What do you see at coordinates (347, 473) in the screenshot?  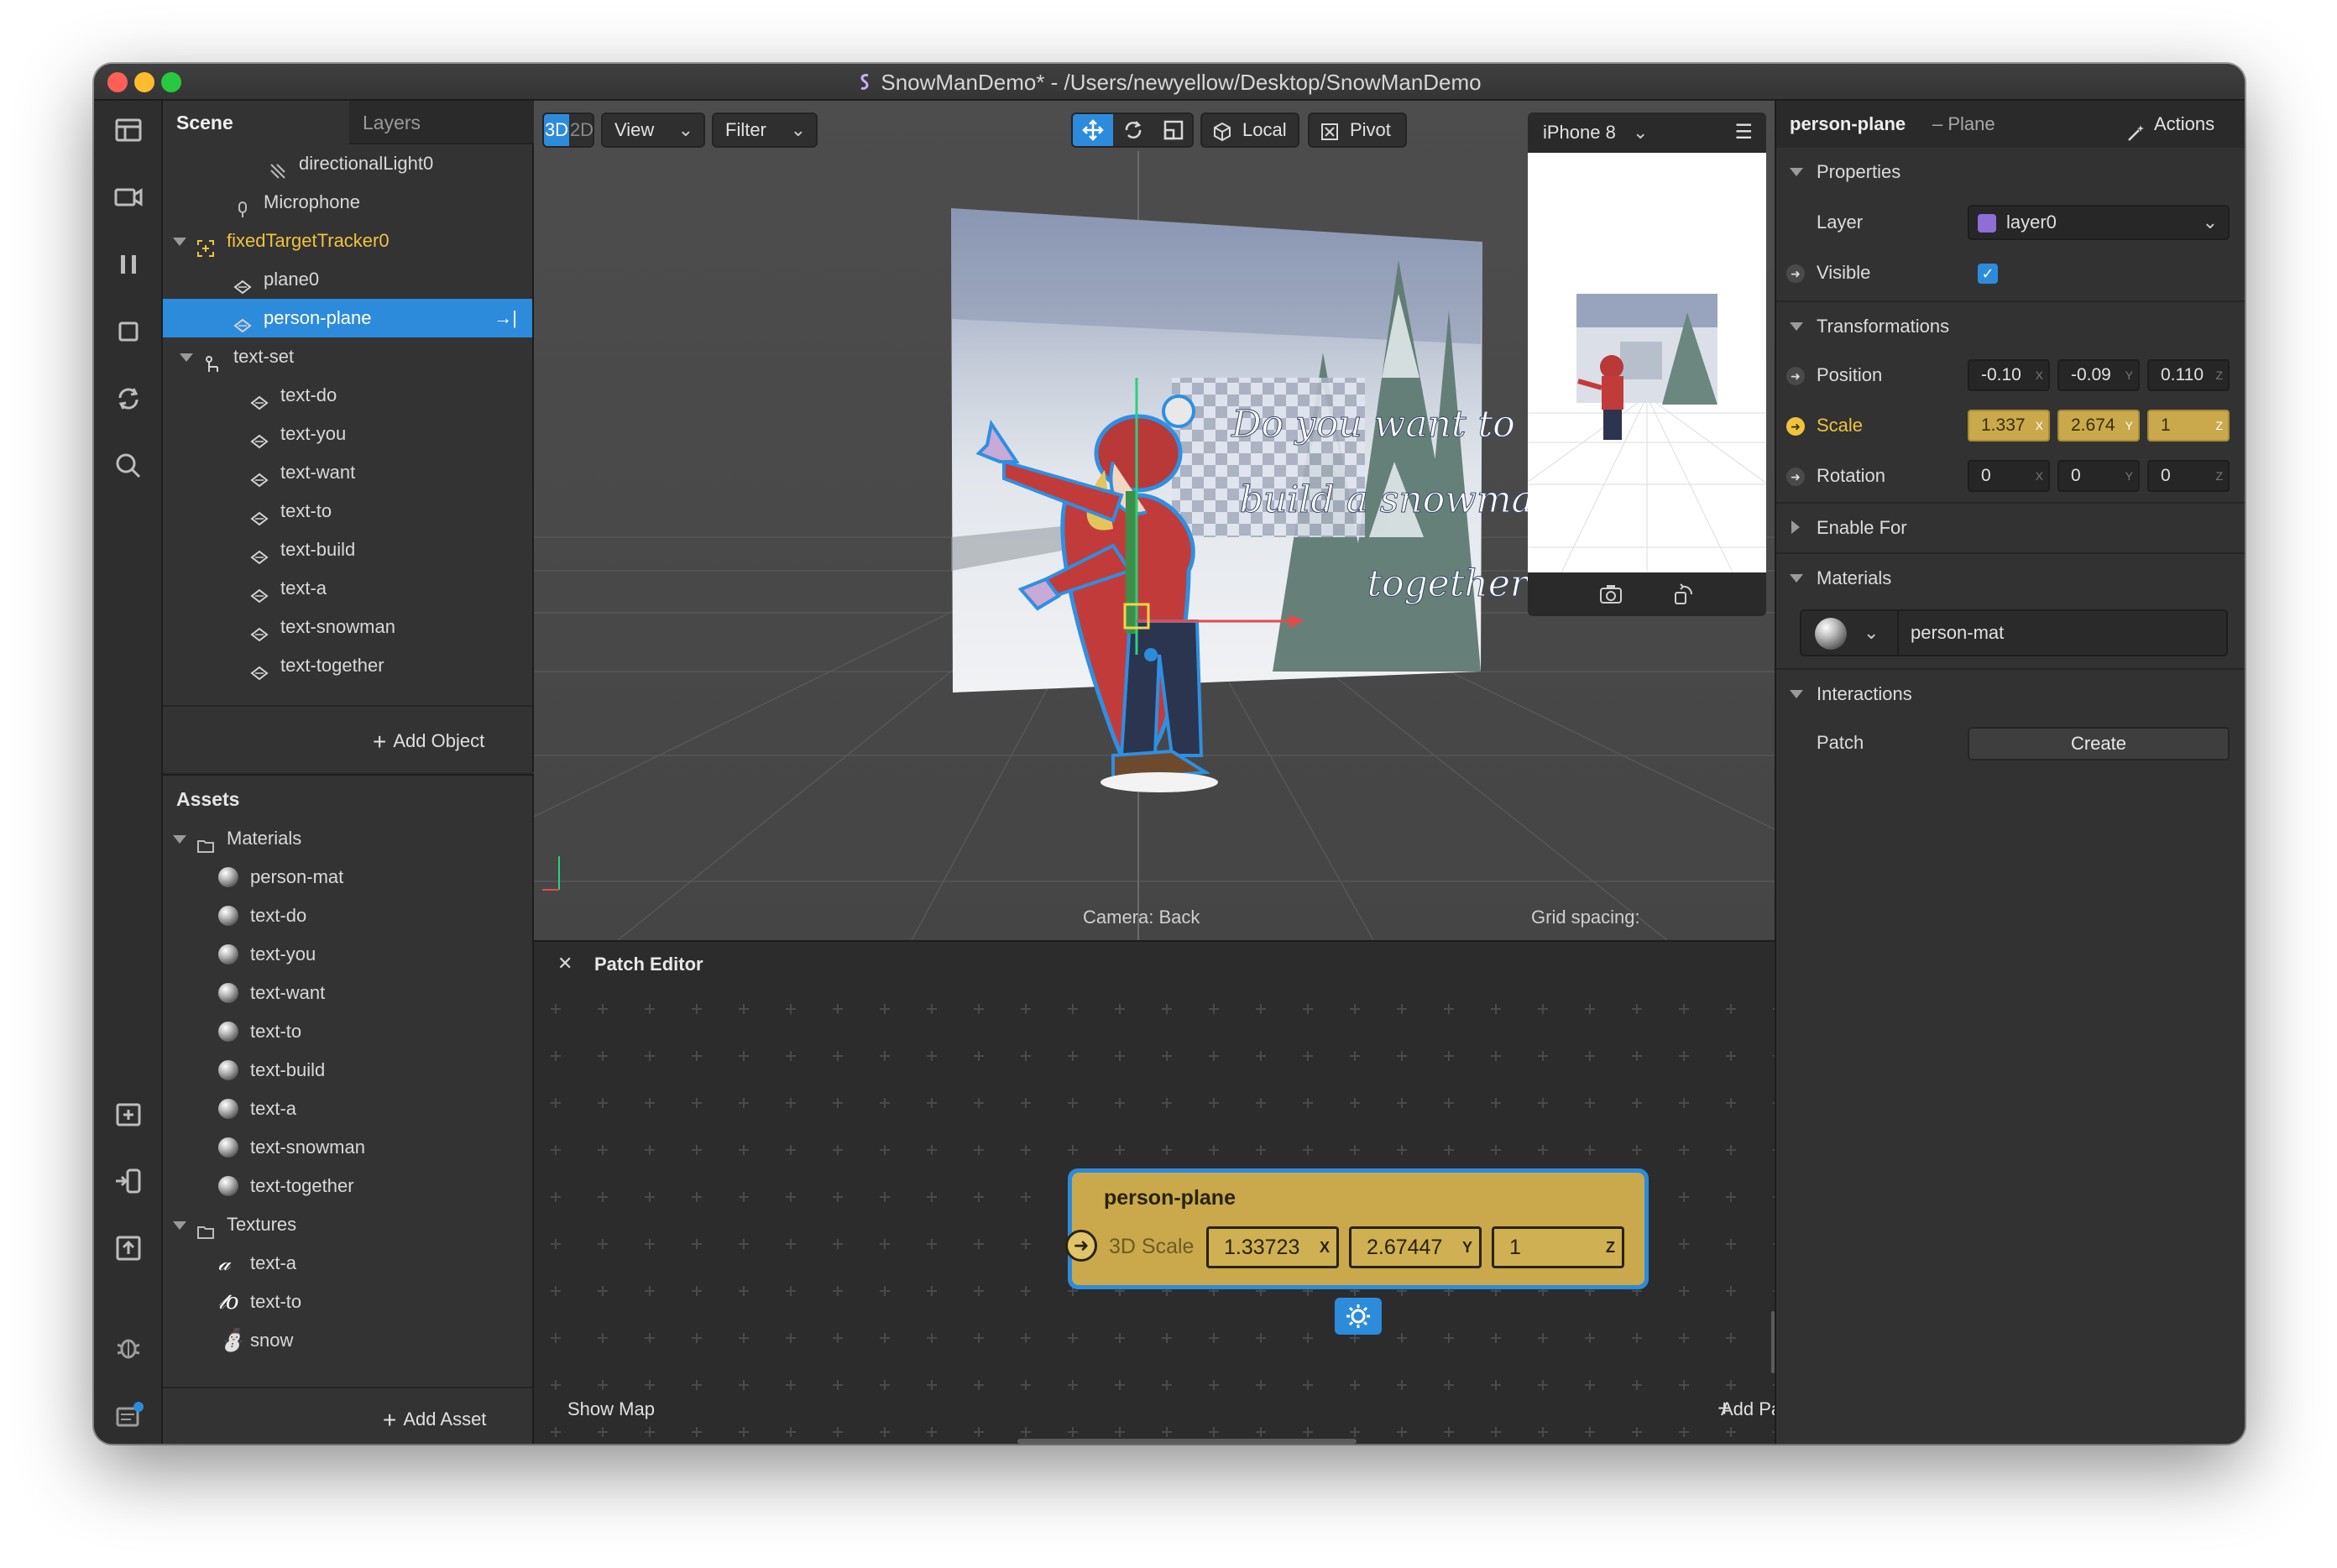 I see `tree-item-text-want: text-want` at bounding box center [347, 473].